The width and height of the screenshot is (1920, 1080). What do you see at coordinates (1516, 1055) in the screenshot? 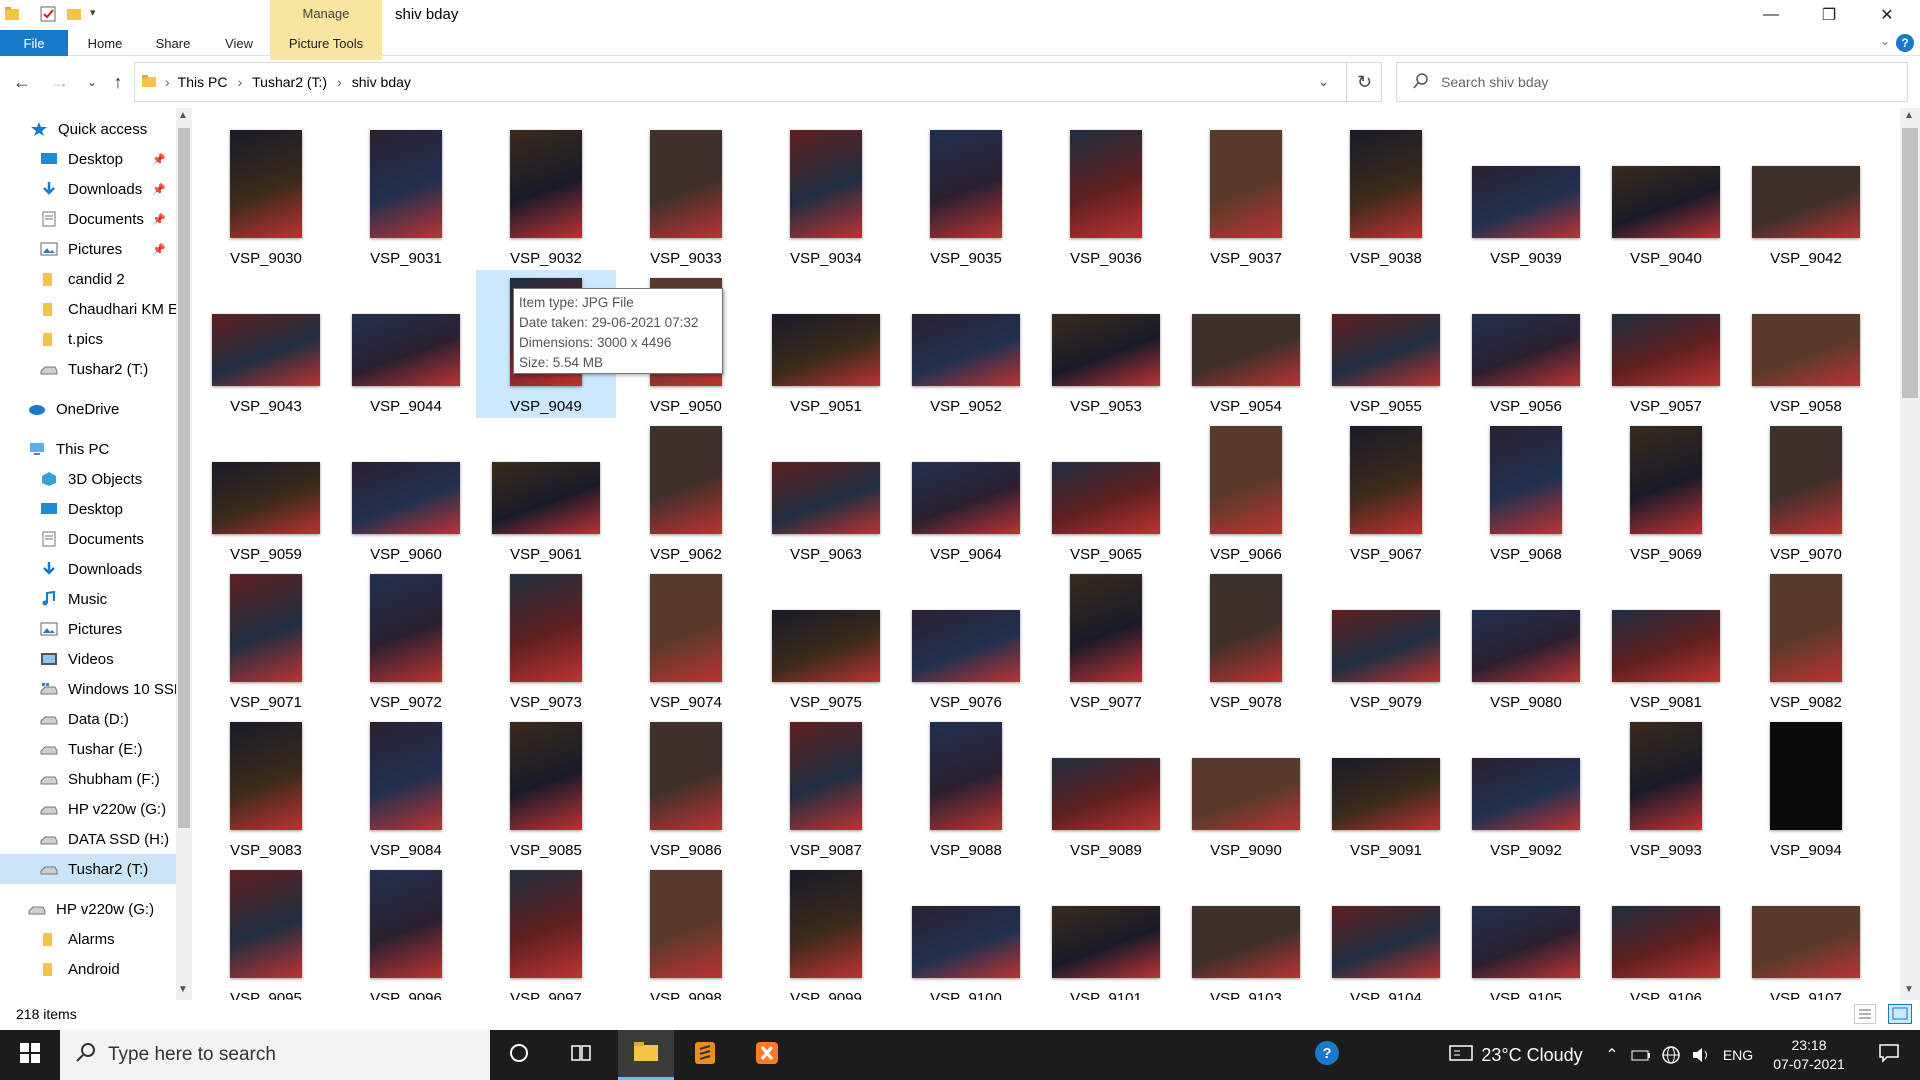
I see `weather-widget: 23°C Cloudy` at bounding box center [1516, 1055].